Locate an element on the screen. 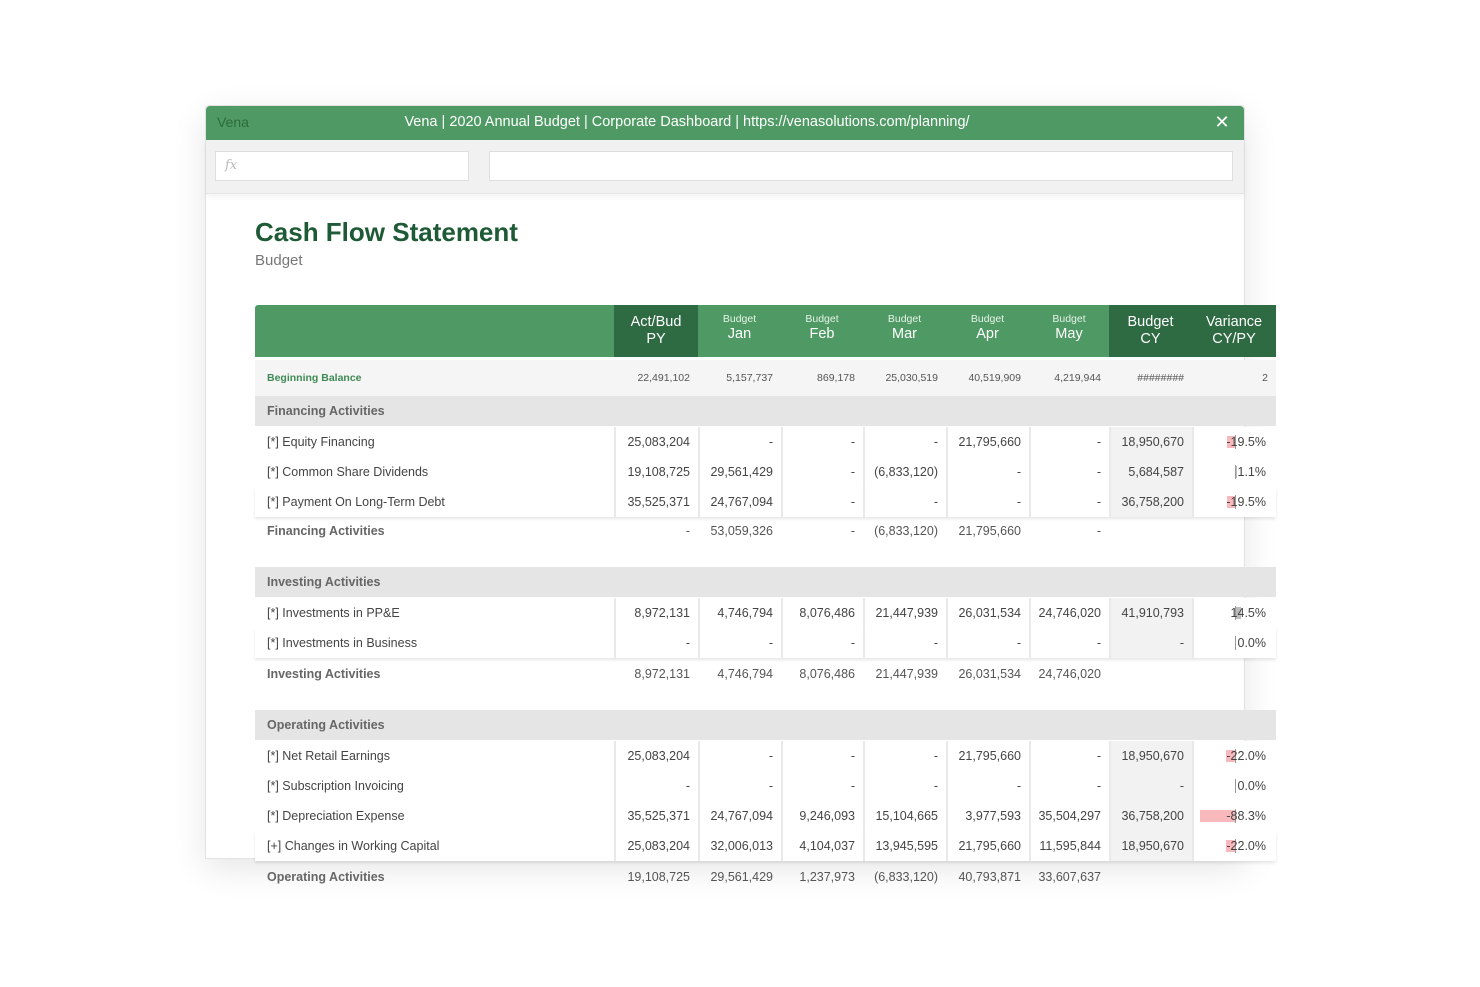 Image resolution: width=1480 pixels, height=987 pixels. table-cell: 15,104,665 is located at coordinates (904, 816).